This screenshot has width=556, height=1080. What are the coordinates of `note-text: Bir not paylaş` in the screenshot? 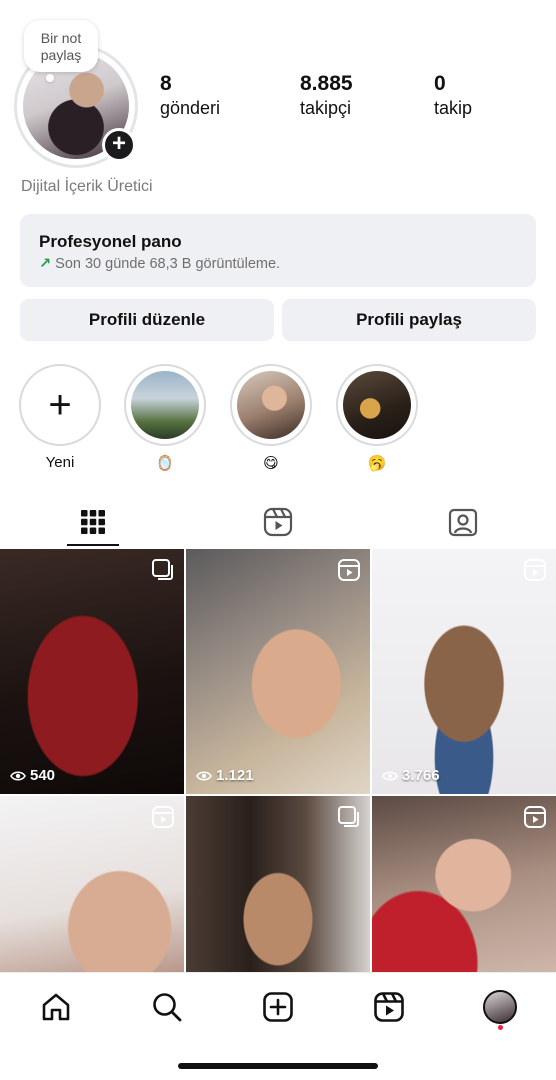 It's located at (61, 46).